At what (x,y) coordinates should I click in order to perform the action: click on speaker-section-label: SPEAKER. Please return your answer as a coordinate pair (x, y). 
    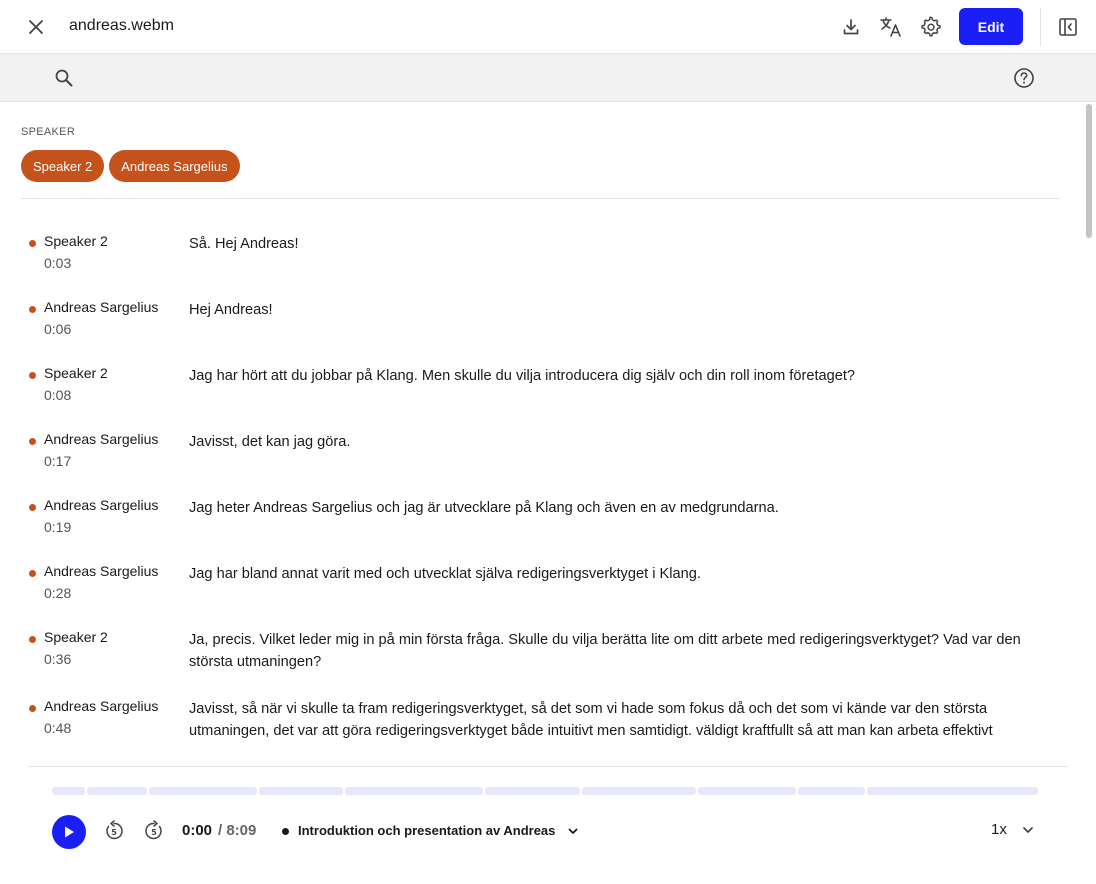
    Looking at the image, I should click on (48, 132).